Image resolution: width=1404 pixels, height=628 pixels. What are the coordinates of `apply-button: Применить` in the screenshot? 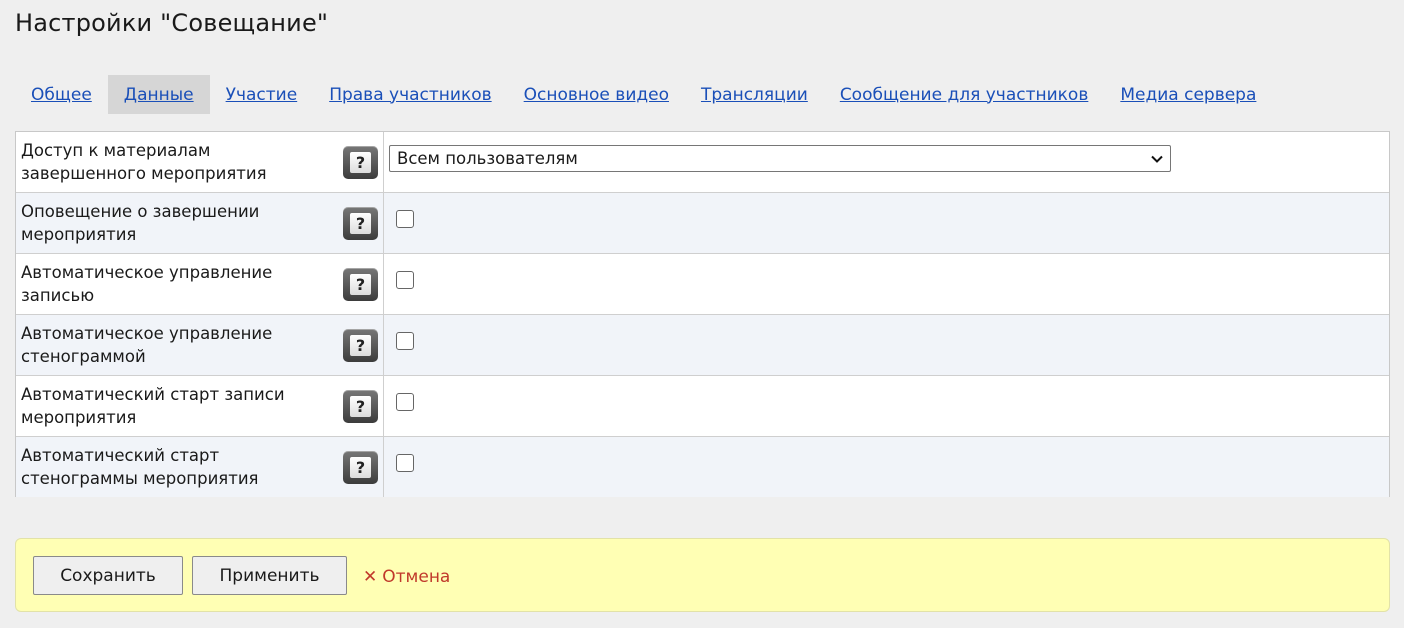 It's located at (269, 575).